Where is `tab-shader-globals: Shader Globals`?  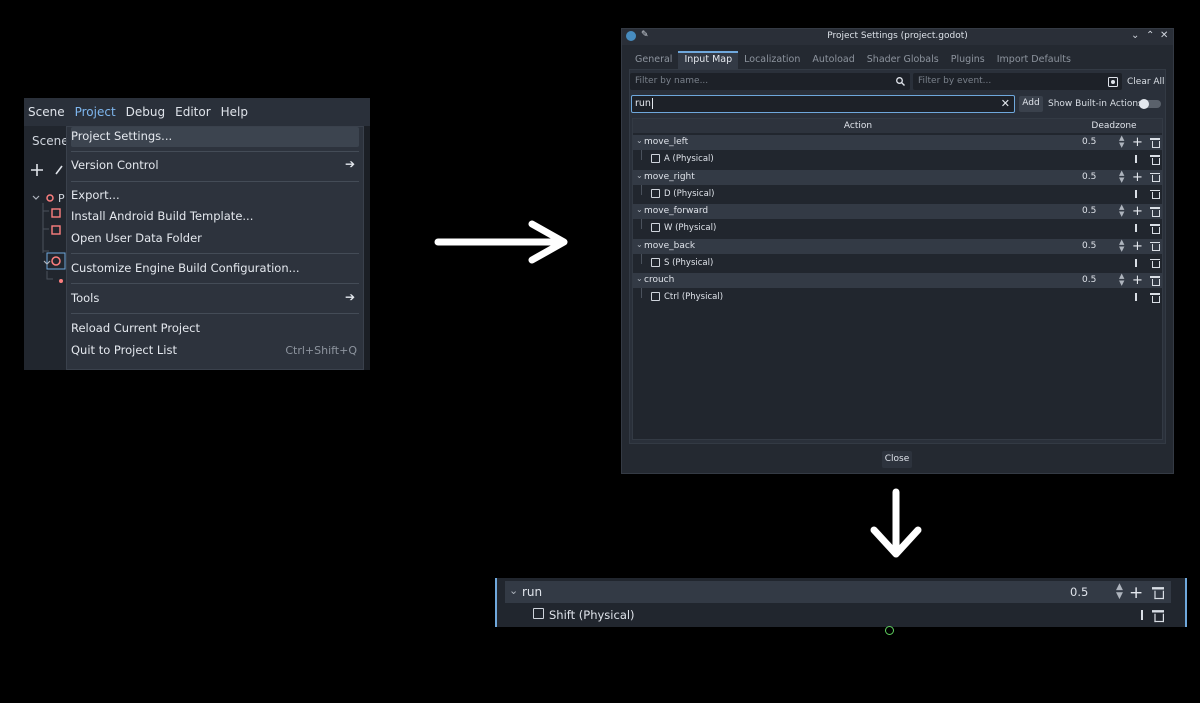 tab-shader-globals: Shader Globals is located at coordinates (903, 60).